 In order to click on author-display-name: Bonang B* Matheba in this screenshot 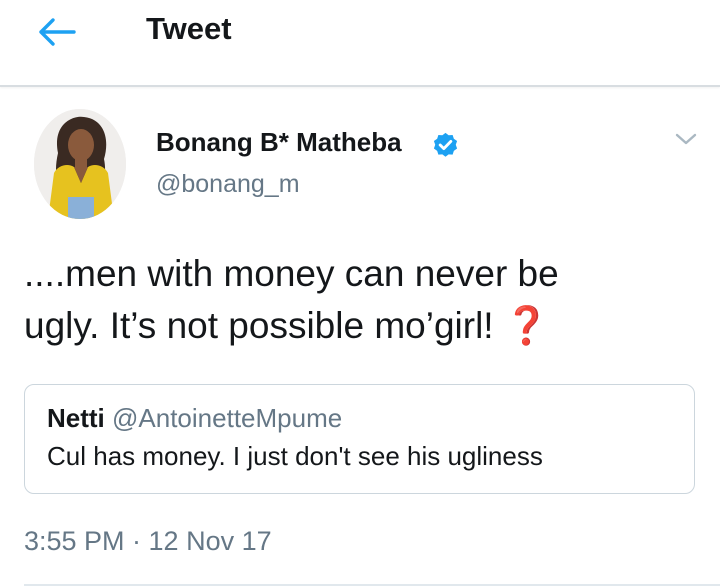, I will do `click(279, 142)`.